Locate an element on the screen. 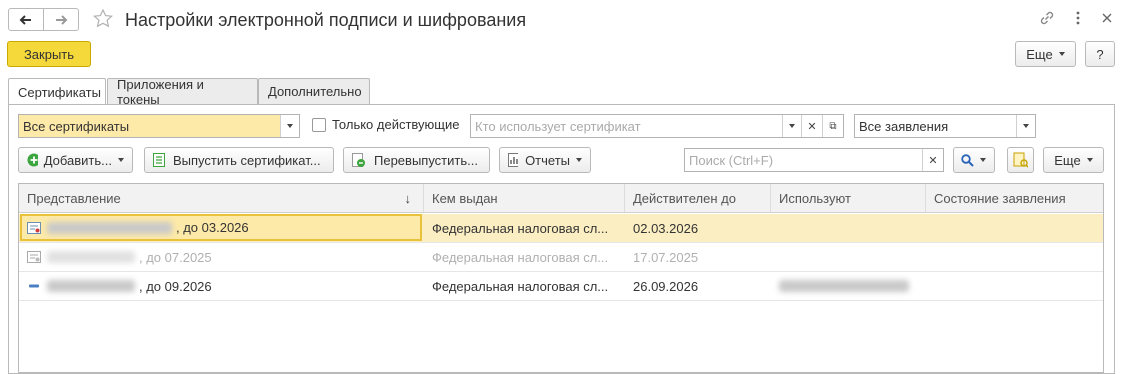  certificates-filter-value: Все сертификаты is located at coordinates (76, 126).